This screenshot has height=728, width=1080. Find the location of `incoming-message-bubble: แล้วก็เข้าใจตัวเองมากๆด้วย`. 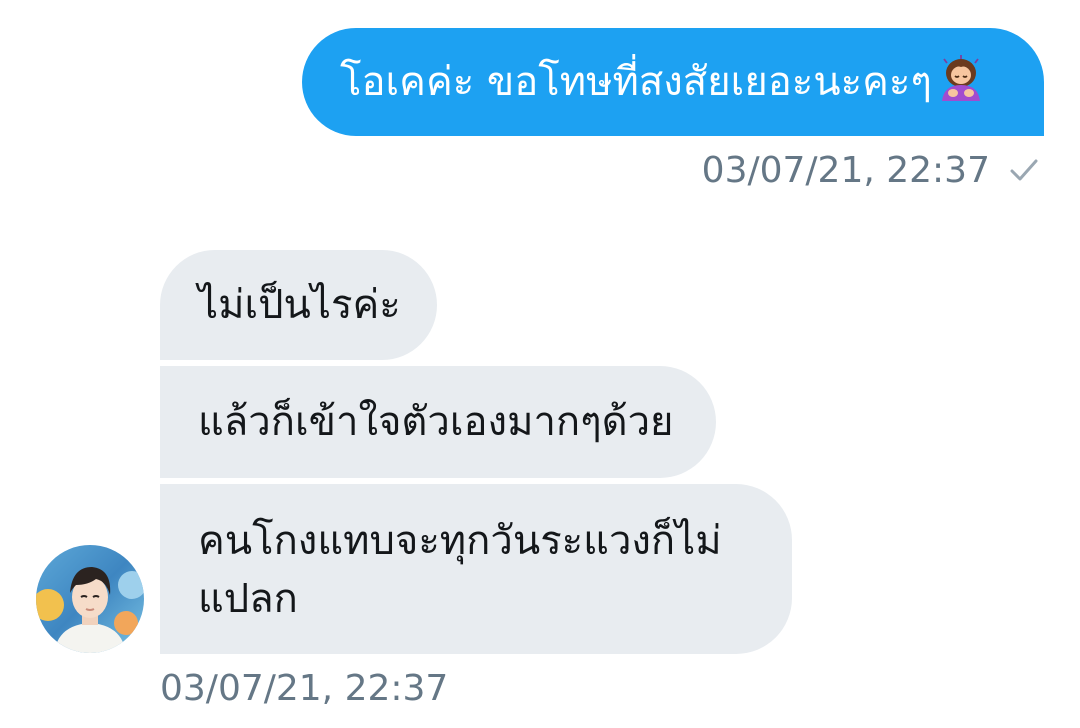

incoming-message-bubble: แล้วก็เข้าใจตัวเองมากๆด้วย is located at coordinates (438, 422).